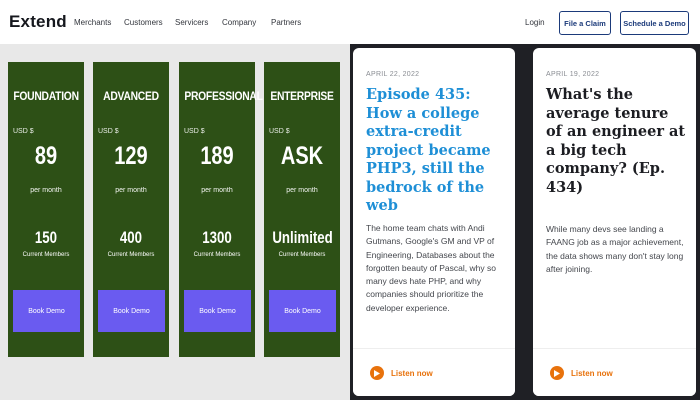 The width and height of the screenshot is (700, 400). I want to click on plan-name: FOUNDATION, so click(46, 96).